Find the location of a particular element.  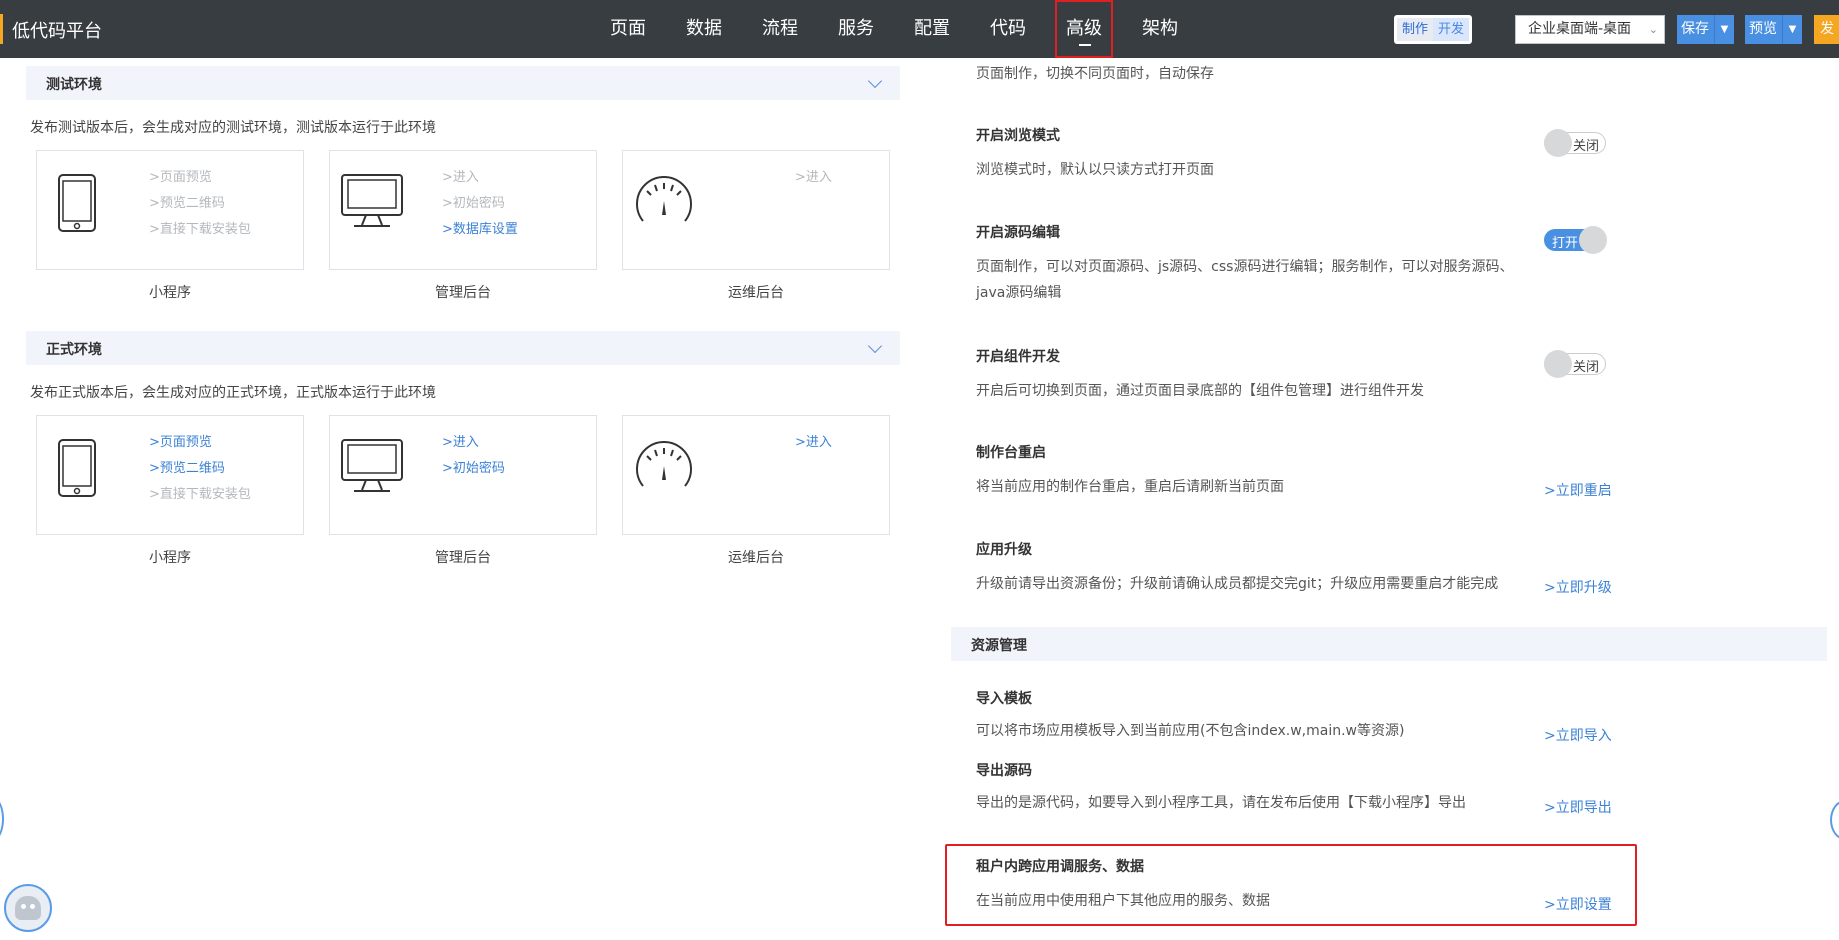

restart-title: 制作台重启 is located at coordinates (1011, 453).